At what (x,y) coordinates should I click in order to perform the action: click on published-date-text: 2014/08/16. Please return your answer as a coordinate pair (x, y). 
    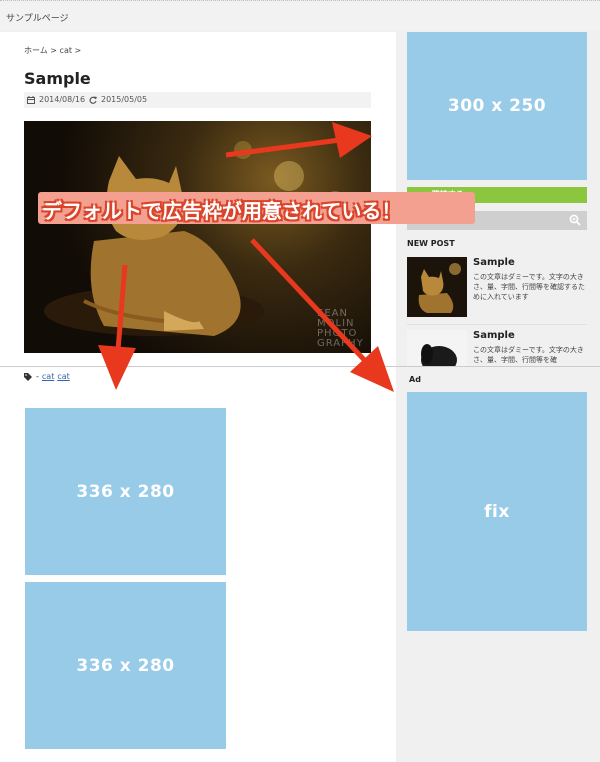
    Looking at the image, I should click on (62, 99).